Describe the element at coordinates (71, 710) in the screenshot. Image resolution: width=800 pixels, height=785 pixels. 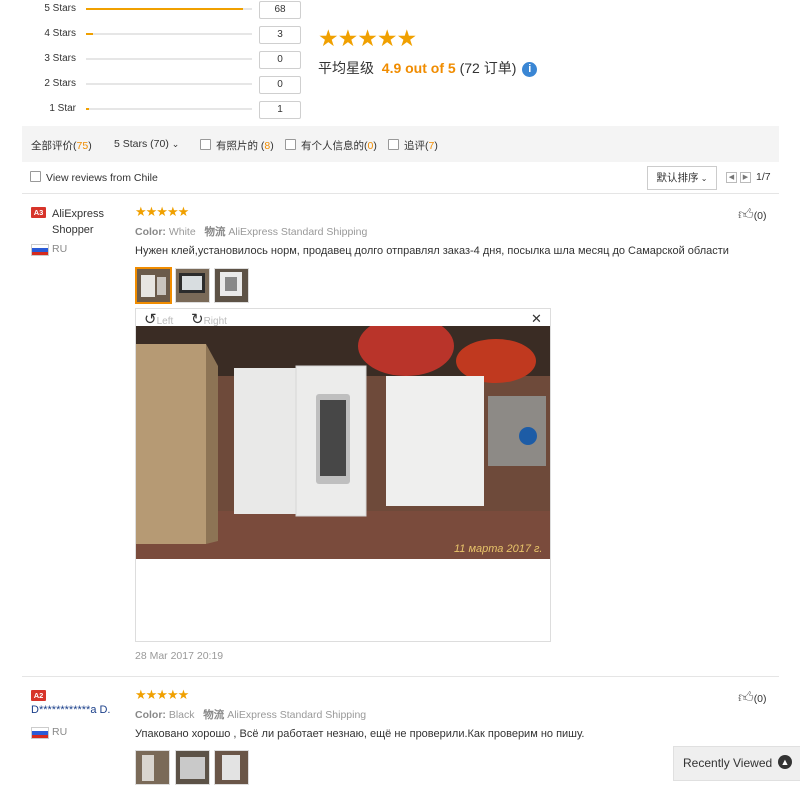
I see `reviewer-name: D************a D.` at that location.